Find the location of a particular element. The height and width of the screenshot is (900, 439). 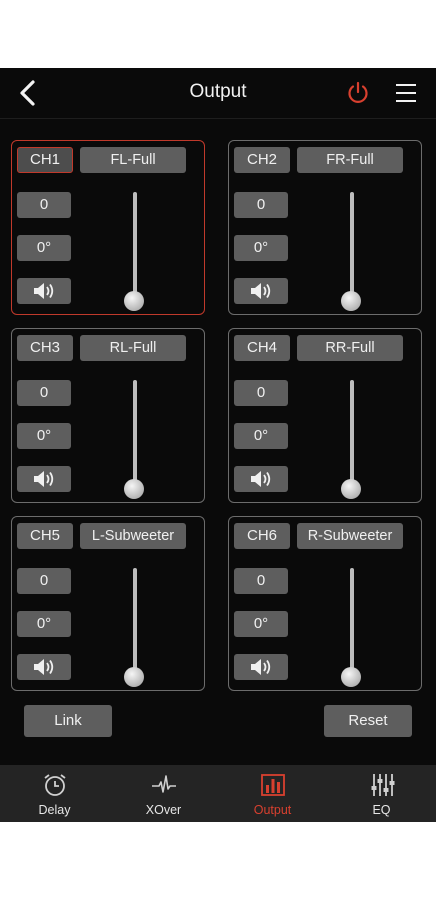

tab-eq: EQ is located at coordinates (381, 793).